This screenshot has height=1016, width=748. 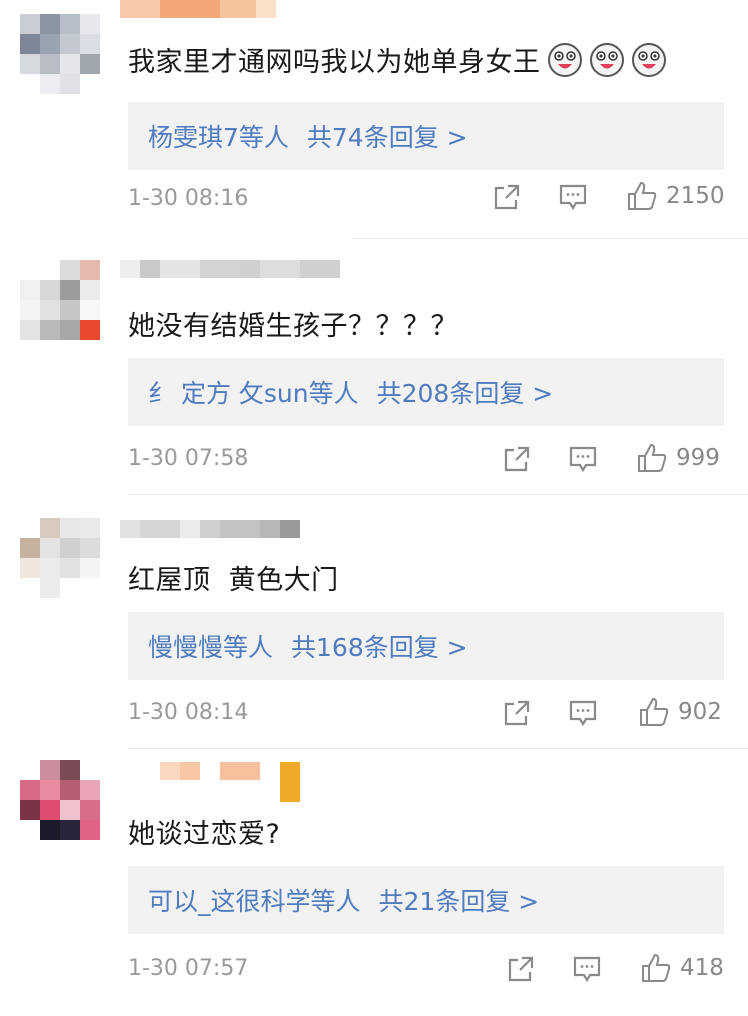 What do you see at coordinates (253, 393) in the screenshot?
I see `reply-users: 纟 定方 攵sun等人` at bounding box center [253, 393].